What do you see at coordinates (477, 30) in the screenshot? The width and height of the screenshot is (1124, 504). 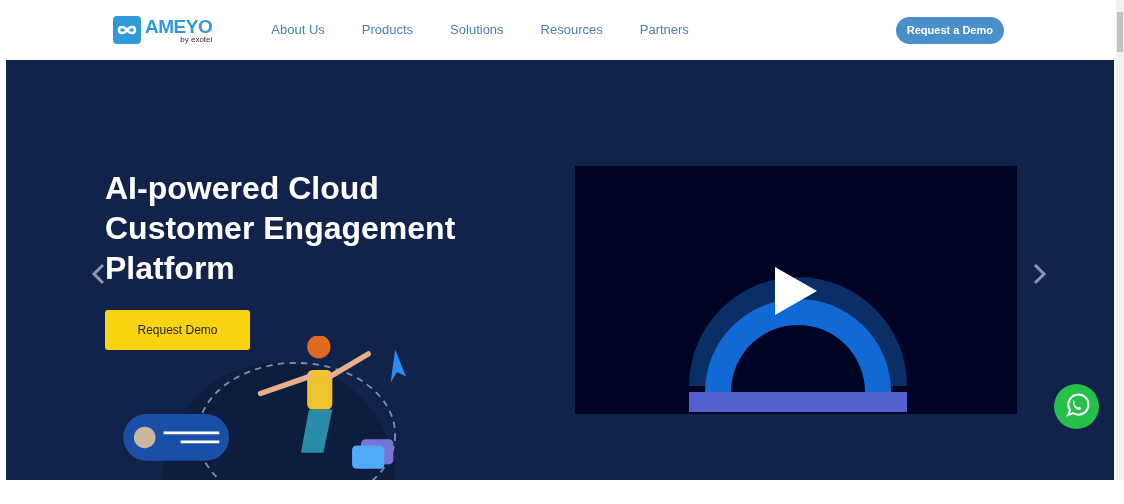 I see `nav-link: Solutions` at bounding box center [477, 30].